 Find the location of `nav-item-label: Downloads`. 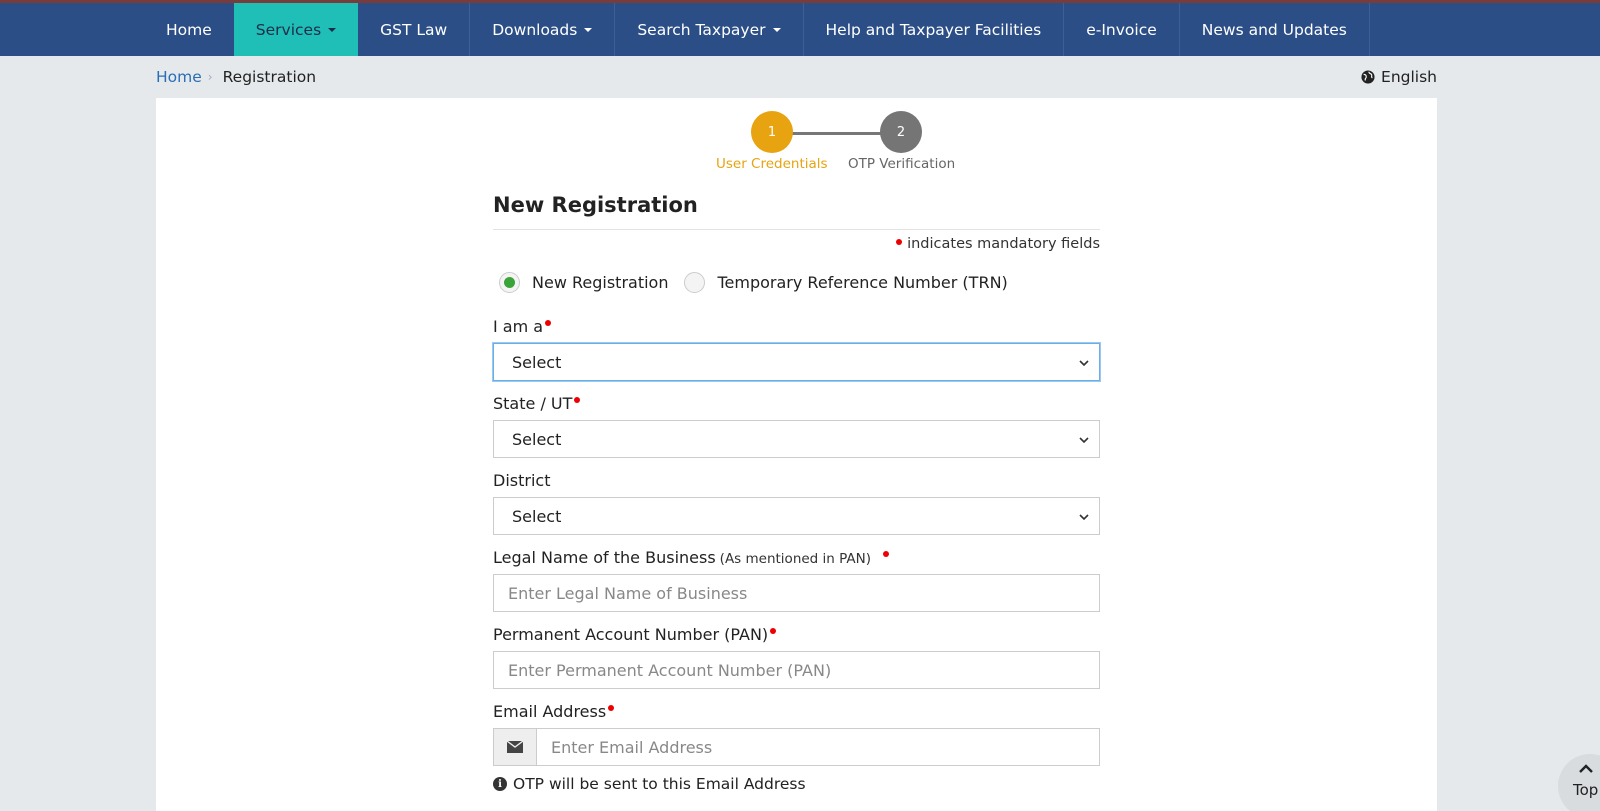

nav-item-label: Downloads is located at coordinates (535, 29).